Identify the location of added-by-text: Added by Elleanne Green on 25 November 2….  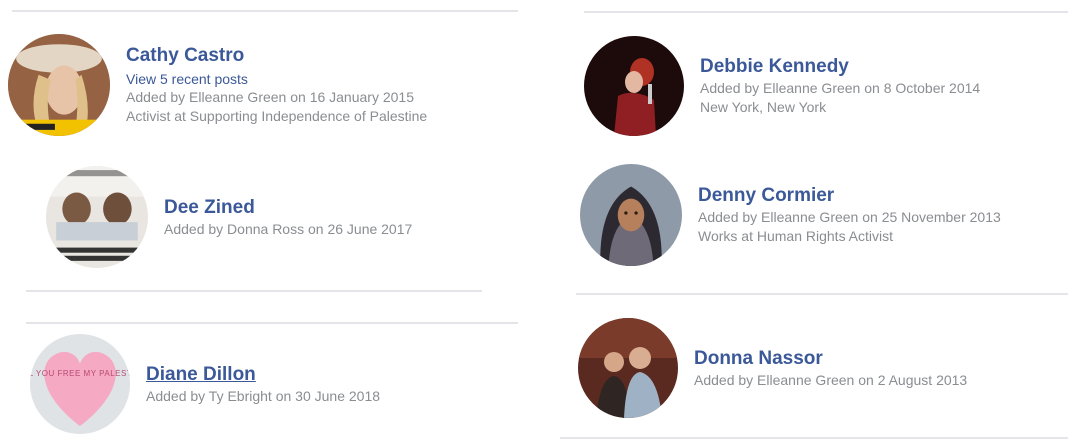
(849, 217).